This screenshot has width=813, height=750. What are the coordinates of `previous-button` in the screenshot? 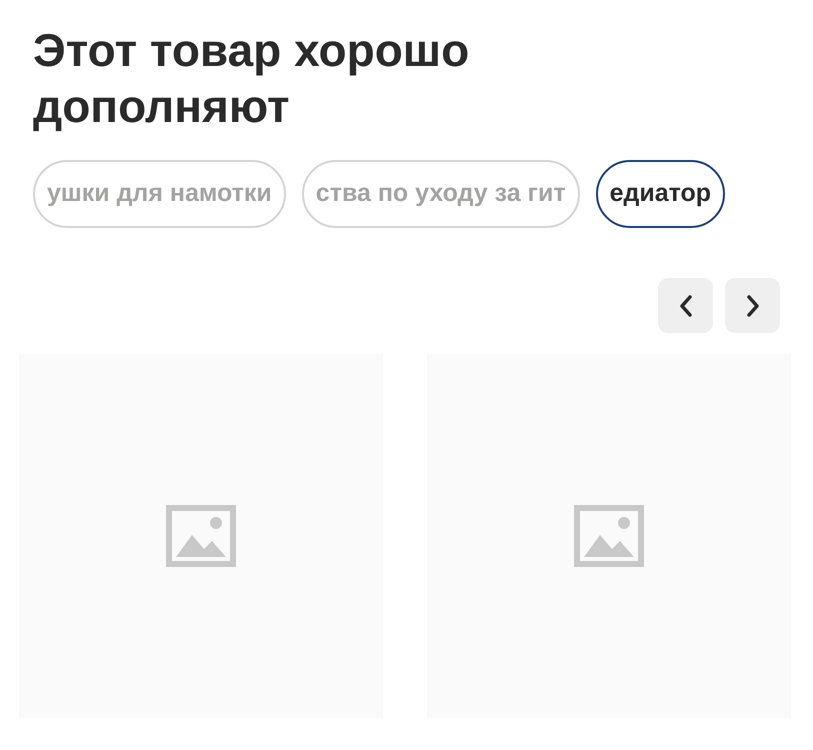 It's located at (685, 305).